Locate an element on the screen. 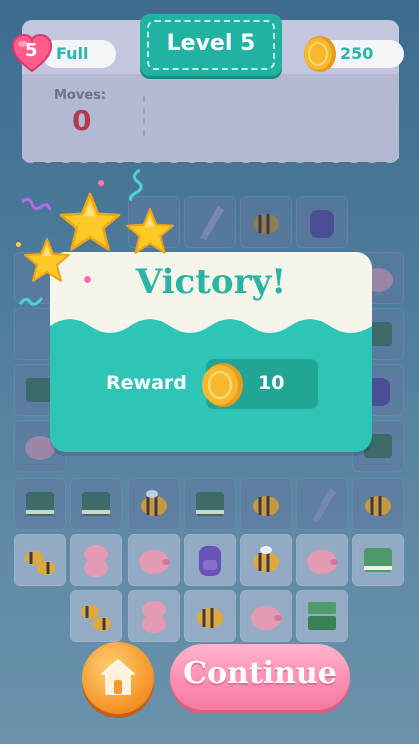  coin-count: 250 is located at coordinates (357, 53).